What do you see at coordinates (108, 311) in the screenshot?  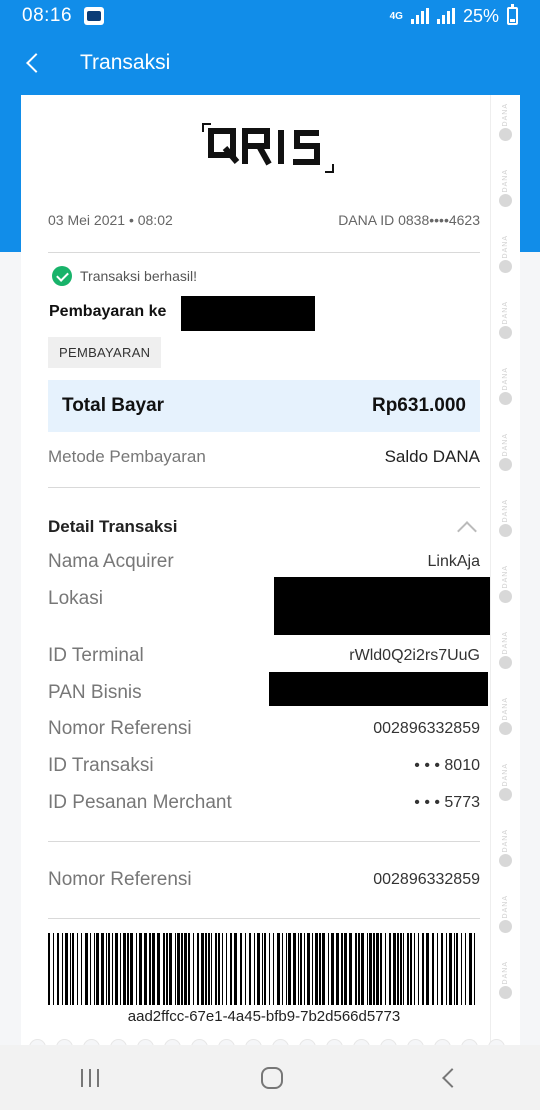 I see `pay-to-label: Pembayaran ke` at bounding box center [108, 311].